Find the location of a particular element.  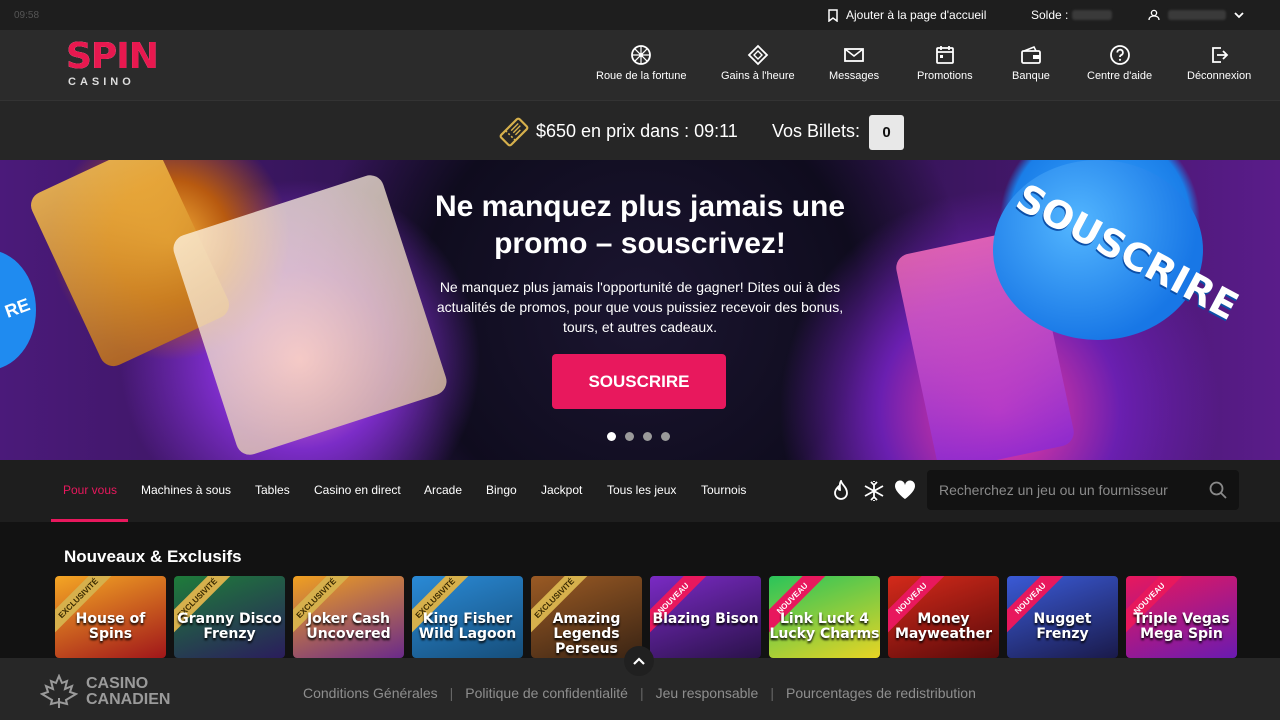

tab-pour-vous: Pour vous is located at coordinates (90, 490).